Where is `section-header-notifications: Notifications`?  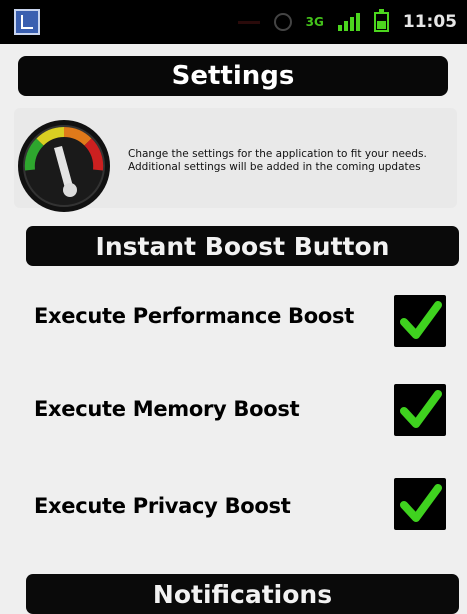 section-header-notifications: Notifications is located at coordinates (242, 594).